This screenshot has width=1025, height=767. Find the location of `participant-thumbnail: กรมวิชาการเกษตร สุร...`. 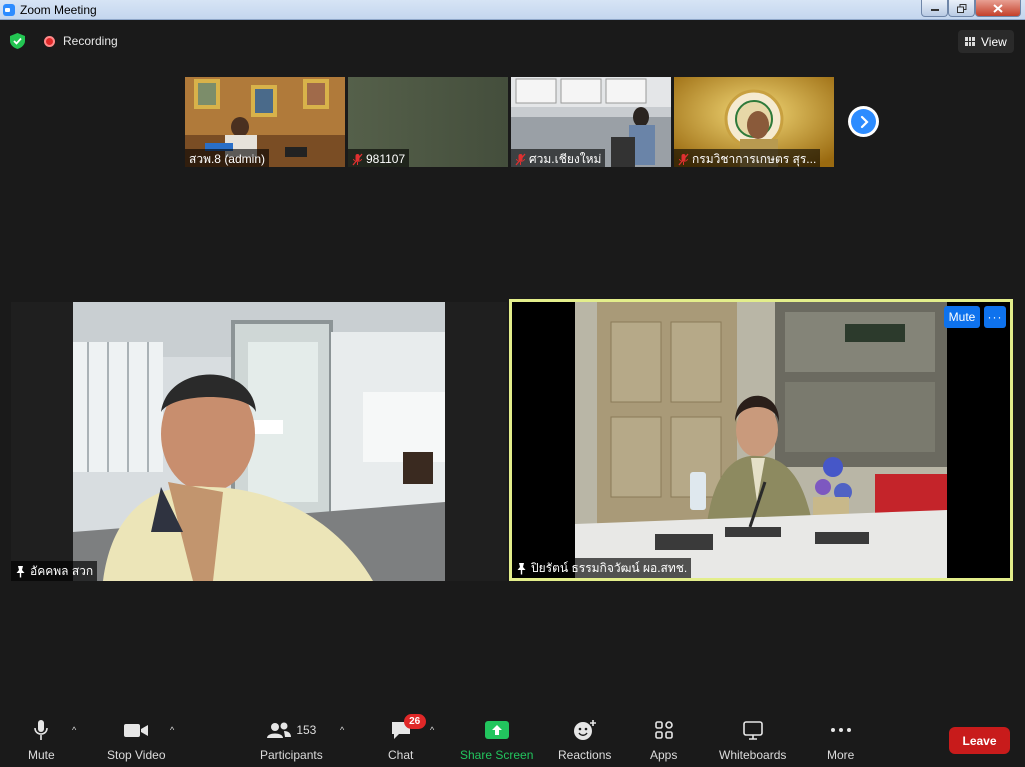

participant-thumbnail: กรมวิชาการเกษตร สุร... is located at coordinates (754, 122).